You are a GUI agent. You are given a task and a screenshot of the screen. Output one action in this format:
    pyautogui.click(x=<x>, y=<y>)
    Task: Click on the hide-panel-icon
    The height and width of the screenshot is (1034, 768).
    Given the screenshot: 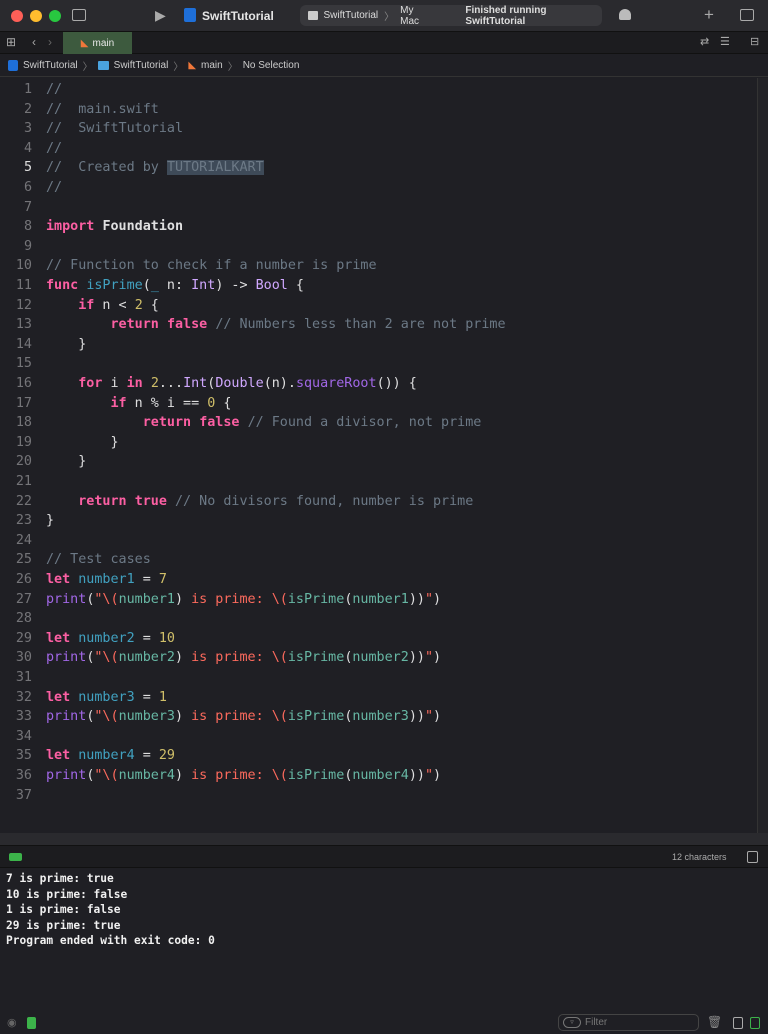 What is the action you would take?
    pyautogui.click(x=752, y=857)
    